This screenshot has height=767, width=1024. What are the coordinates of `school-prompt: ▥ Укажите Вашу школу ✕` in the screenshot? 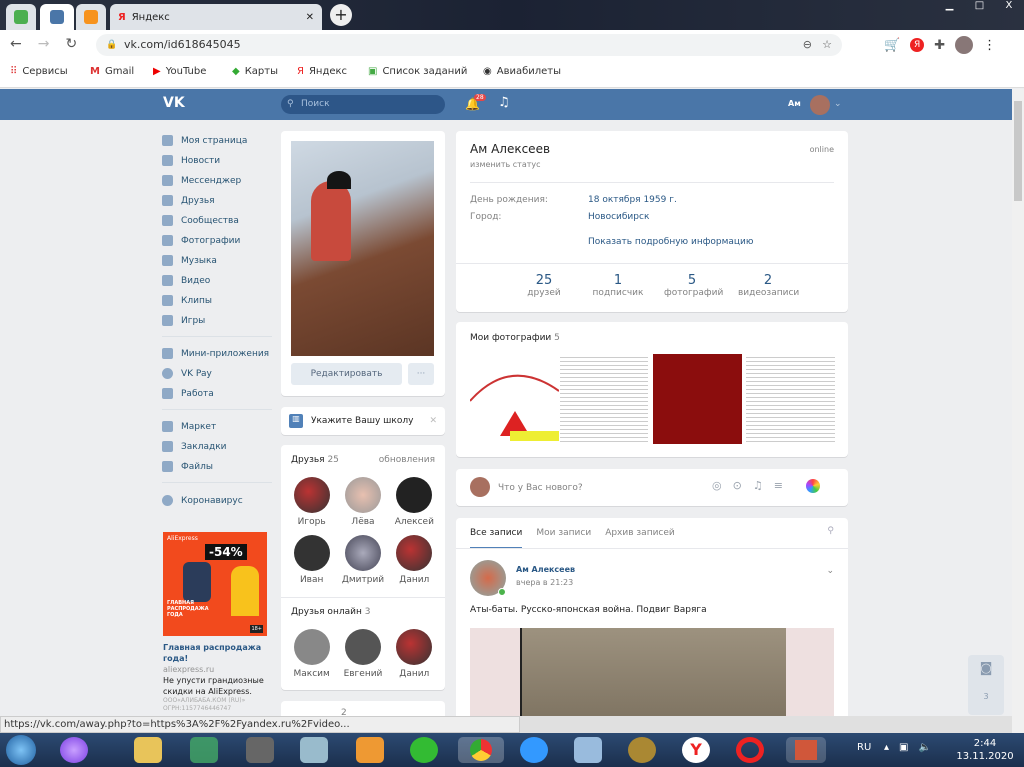 It's located at (363, 421).